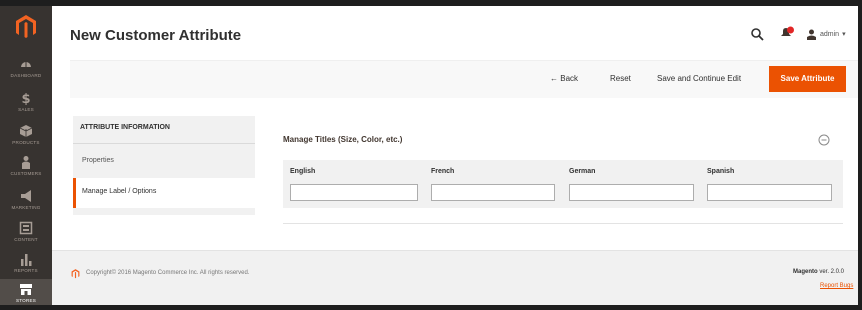 This screenshot has height=310, width=862. Describe the element at coordinates (343, 139) in the screenshot. I see `section-title: Manage Titles (Size, Color, etc.)` at that location.